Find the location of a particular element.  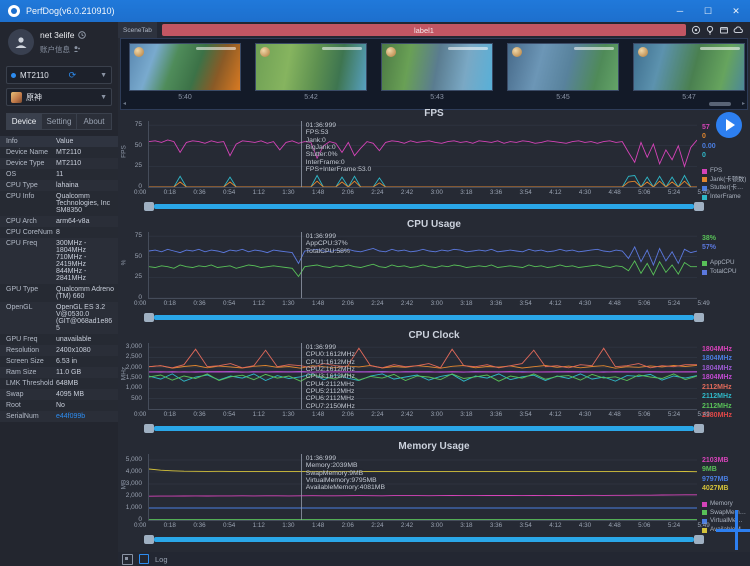

save-icon is located at coordinates (724, 30).